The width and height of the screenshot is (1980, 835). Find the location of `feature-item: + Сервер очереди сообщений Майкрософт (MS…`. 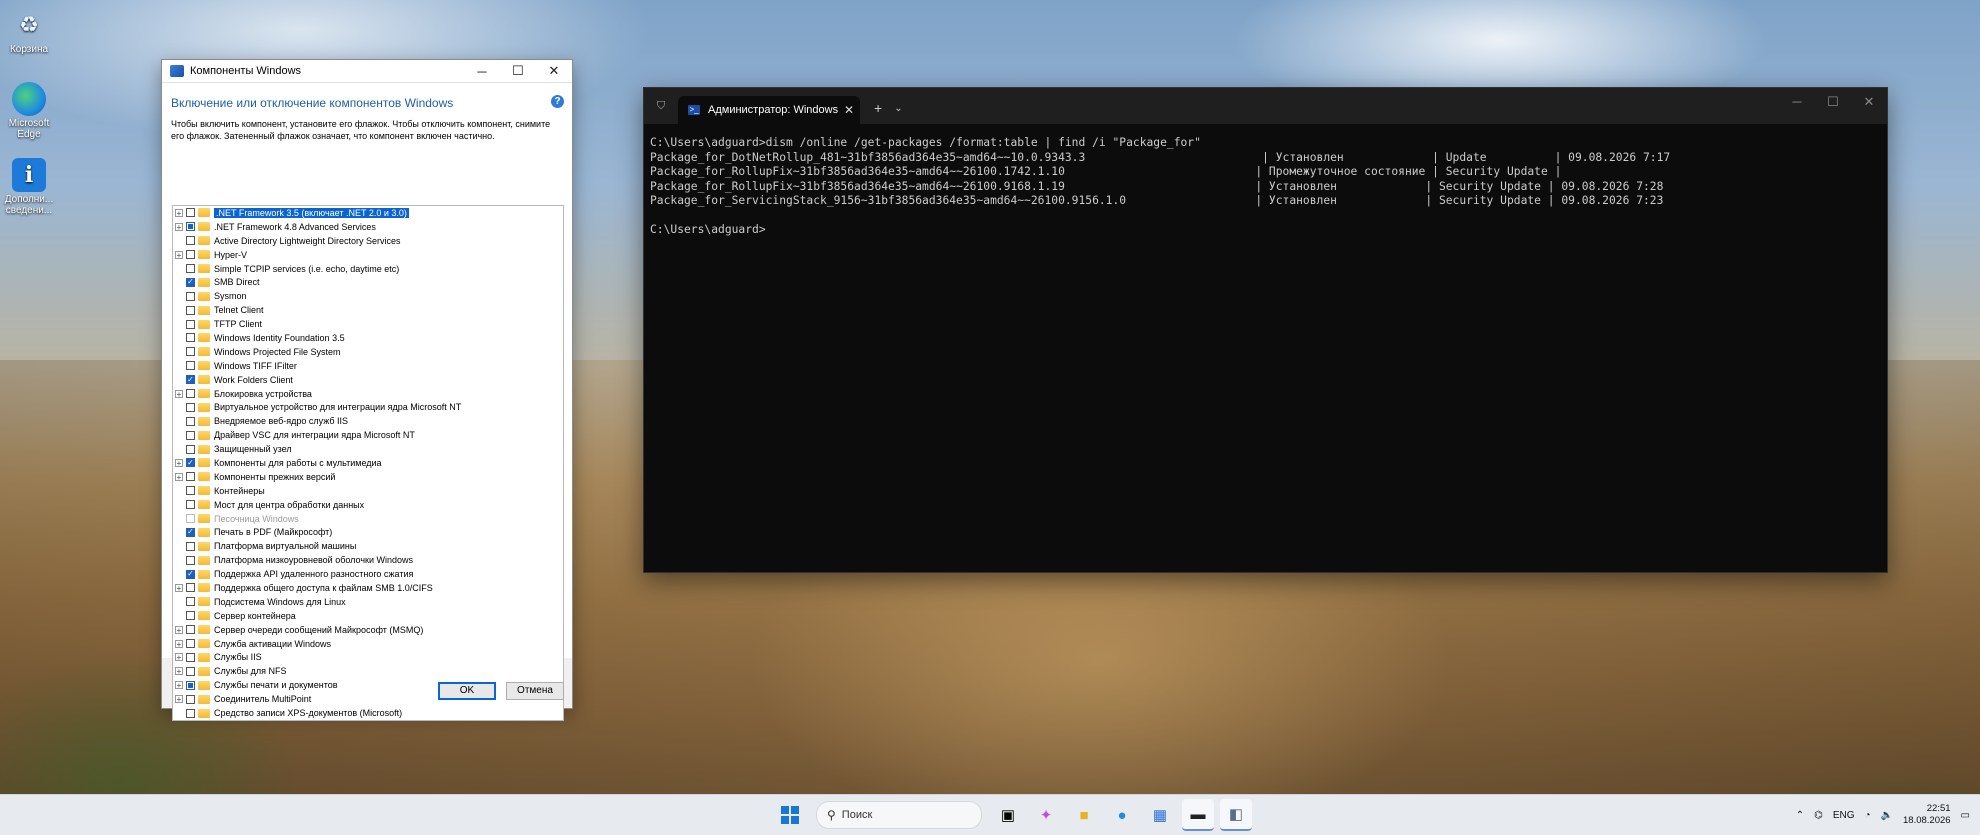

feature-item: + Сервер очереди сообщений Майкрософт (MS… is located at coordinates (368, 630).